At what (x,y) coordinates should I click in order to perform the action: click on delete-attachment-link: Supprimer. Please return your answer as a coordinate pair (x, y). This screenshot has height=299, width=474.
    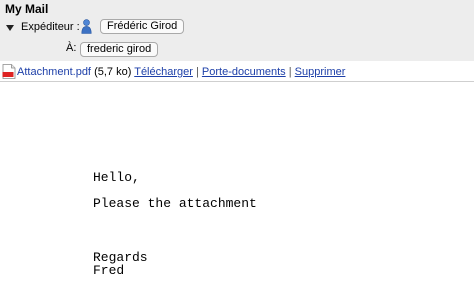
    Looking at the image, I should click on (320, 72).